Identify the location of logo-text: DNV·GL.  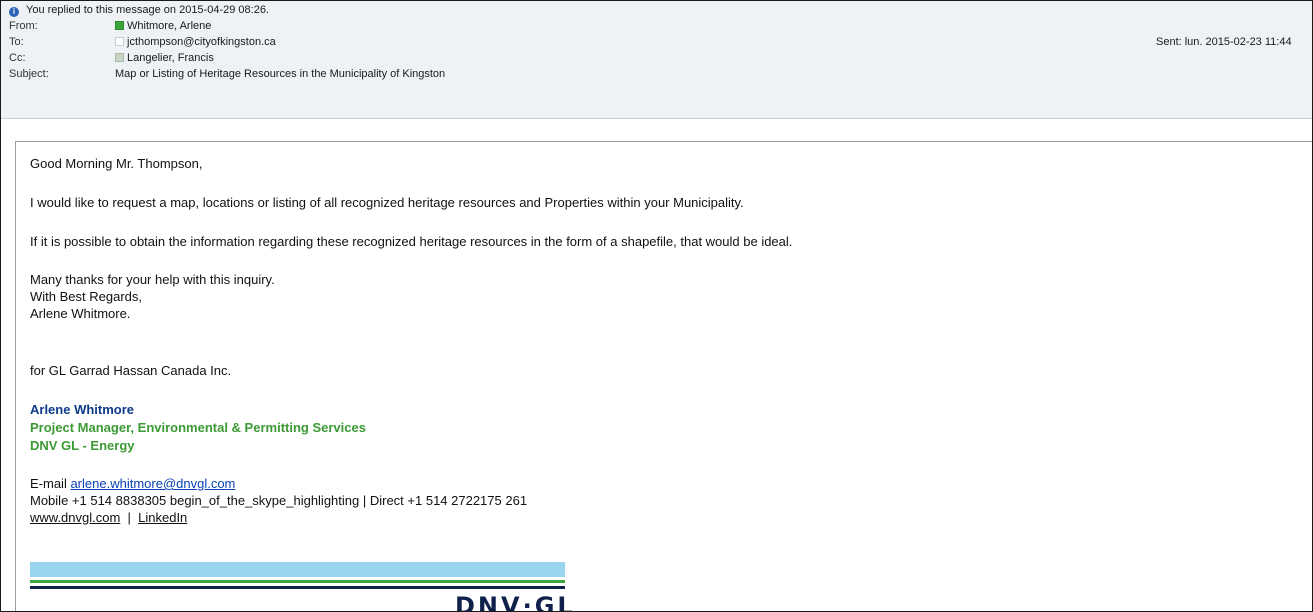
(515, 602).